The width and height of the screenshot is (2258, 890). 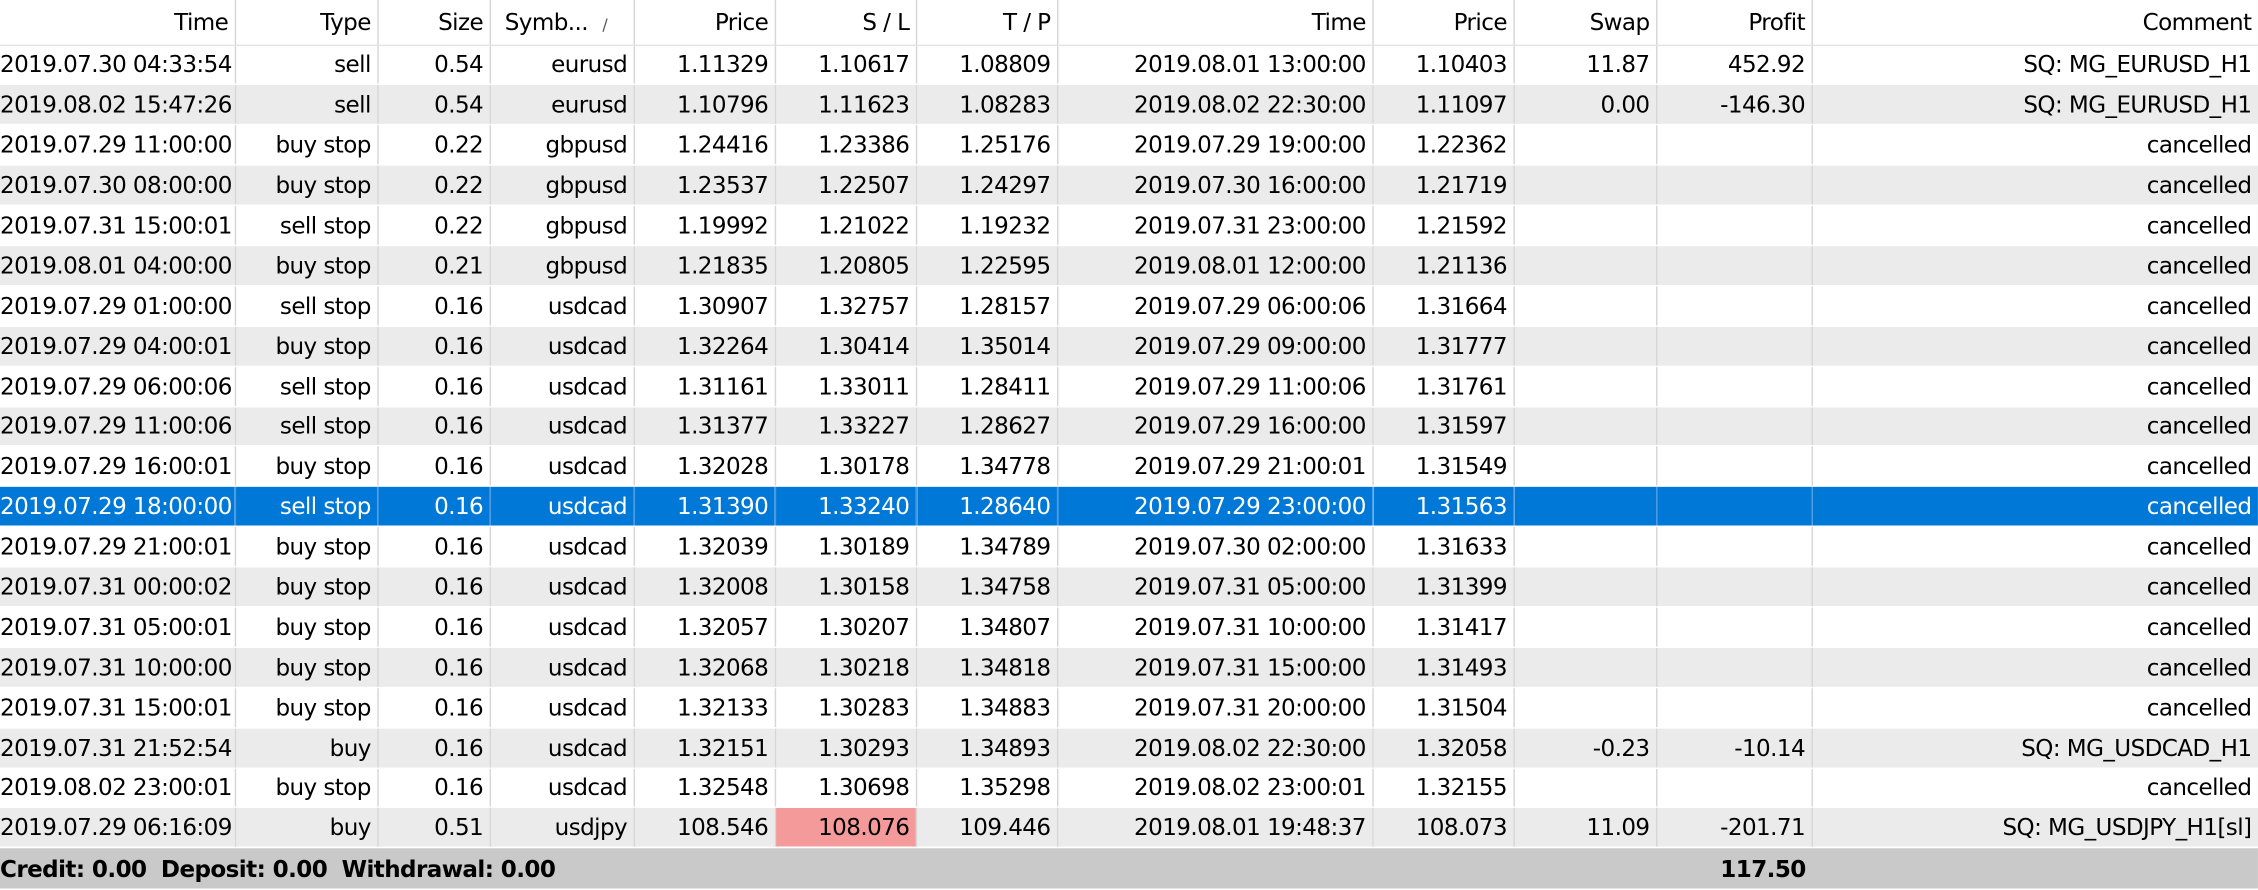 I want to click on col-profit-header: Profit, so click(x=1734, y=23).